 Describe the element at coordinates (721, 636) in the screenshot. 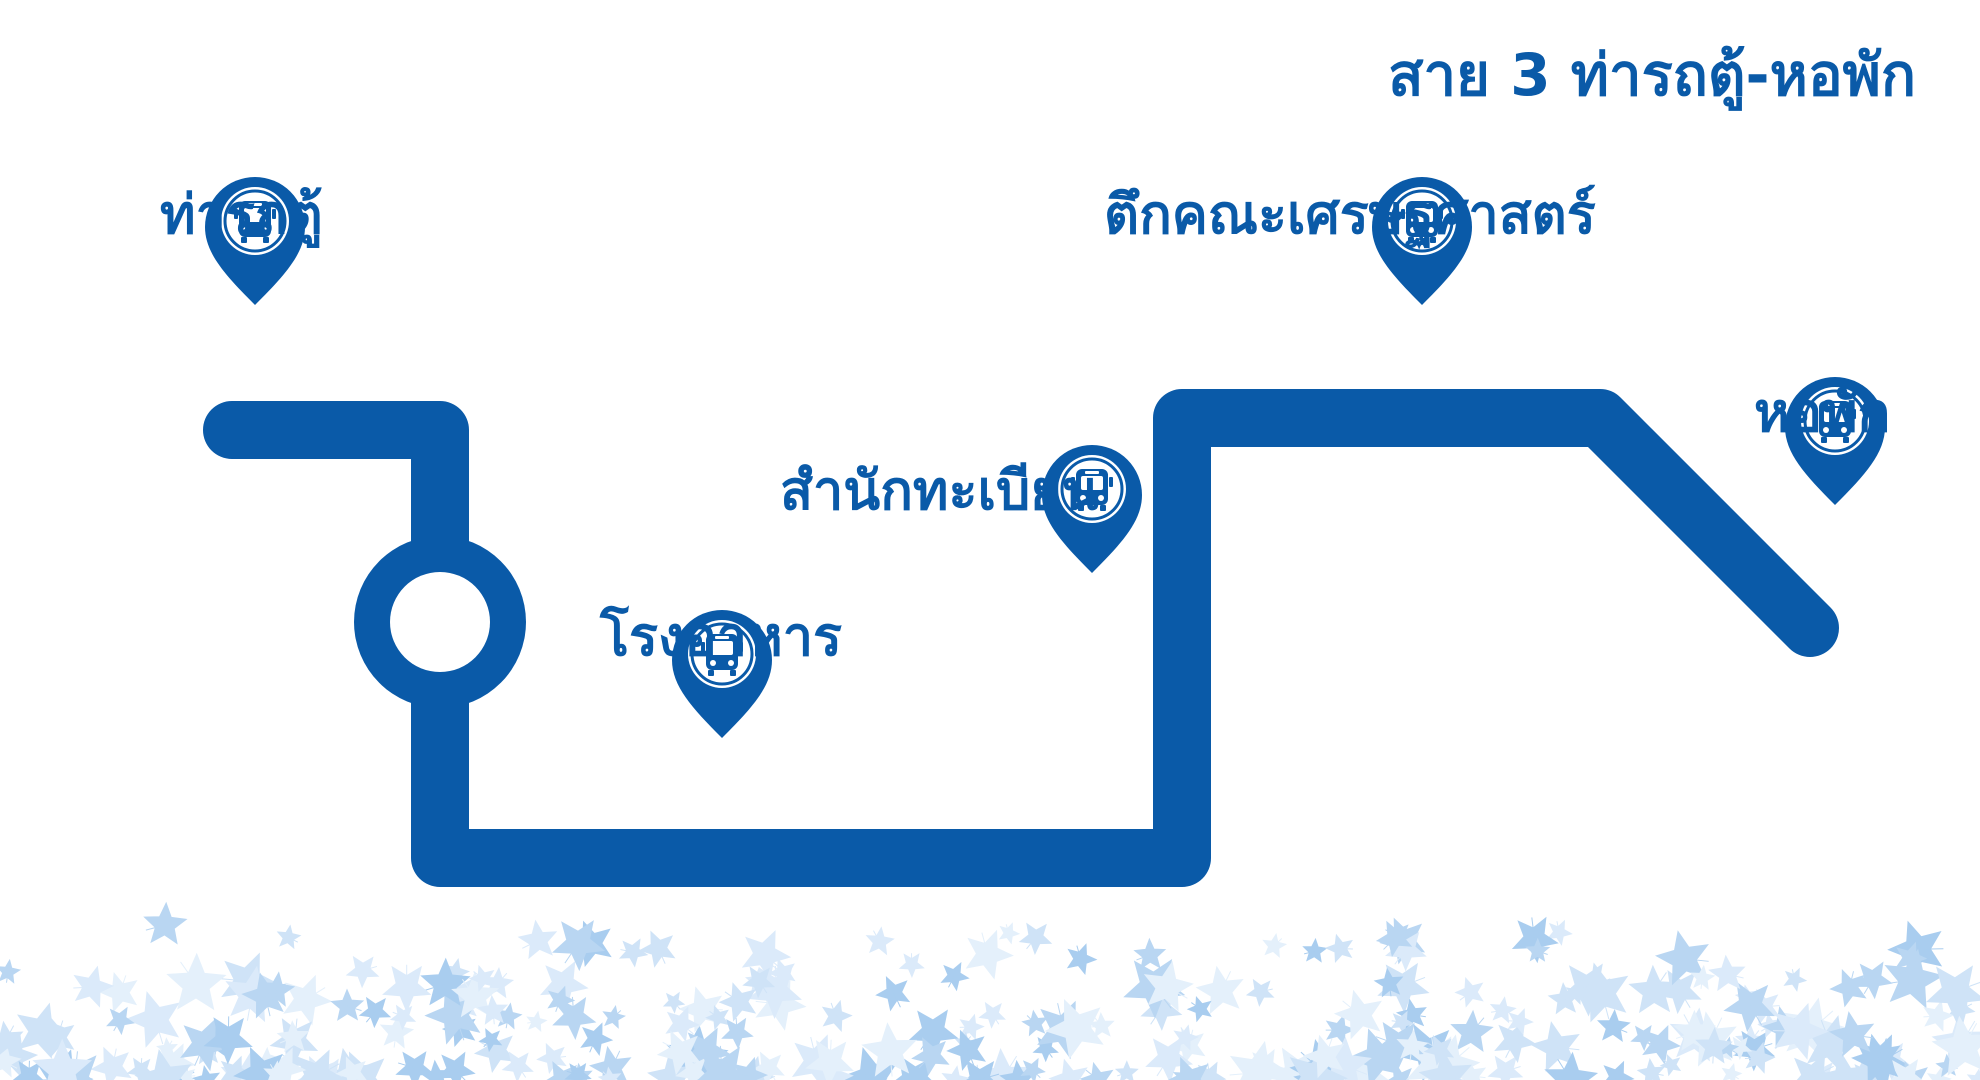

I see `stop-label-s2: โรงอาหาร` at that location.